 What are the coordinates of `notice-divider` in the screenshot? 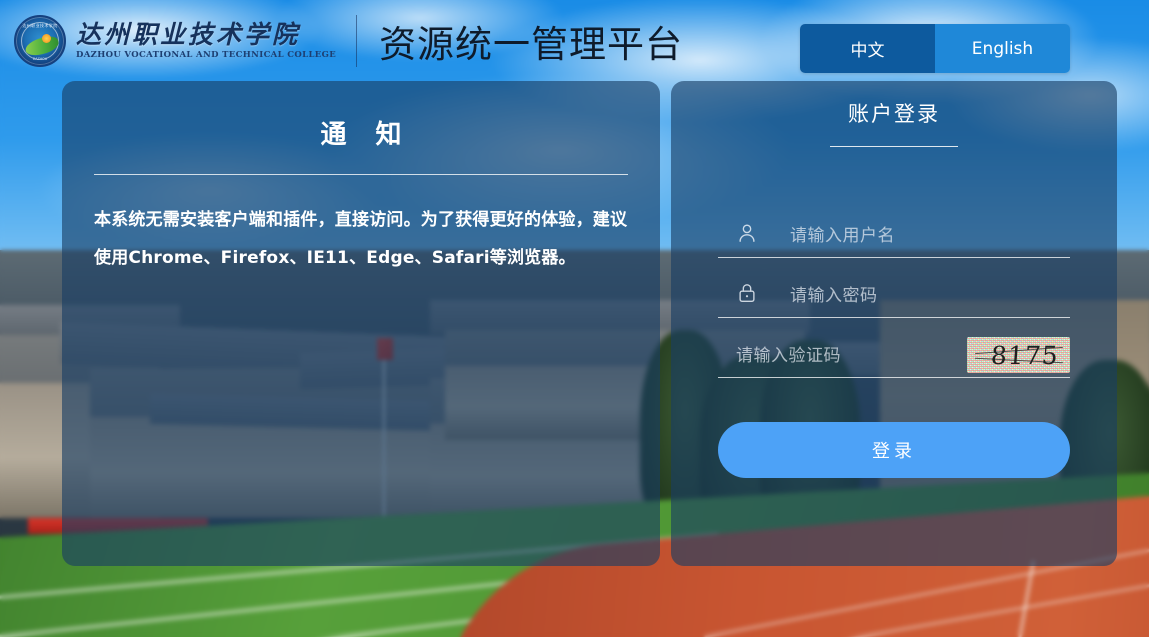 It's located at (361, 174).